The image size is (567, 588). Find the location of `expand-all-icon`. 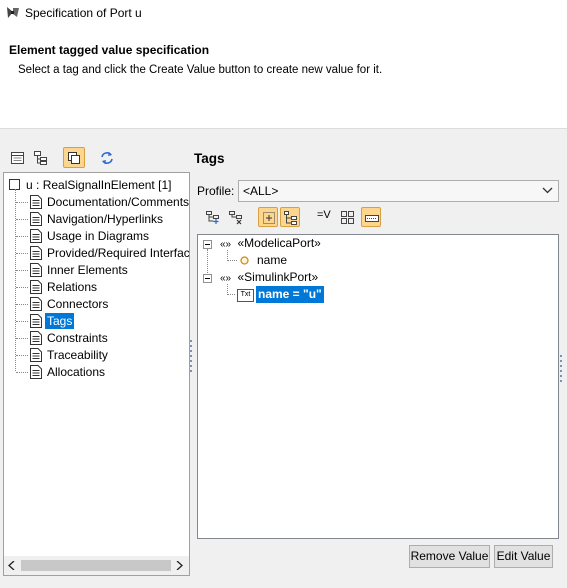

expand-all-icon is located at coordinates (269, 218).